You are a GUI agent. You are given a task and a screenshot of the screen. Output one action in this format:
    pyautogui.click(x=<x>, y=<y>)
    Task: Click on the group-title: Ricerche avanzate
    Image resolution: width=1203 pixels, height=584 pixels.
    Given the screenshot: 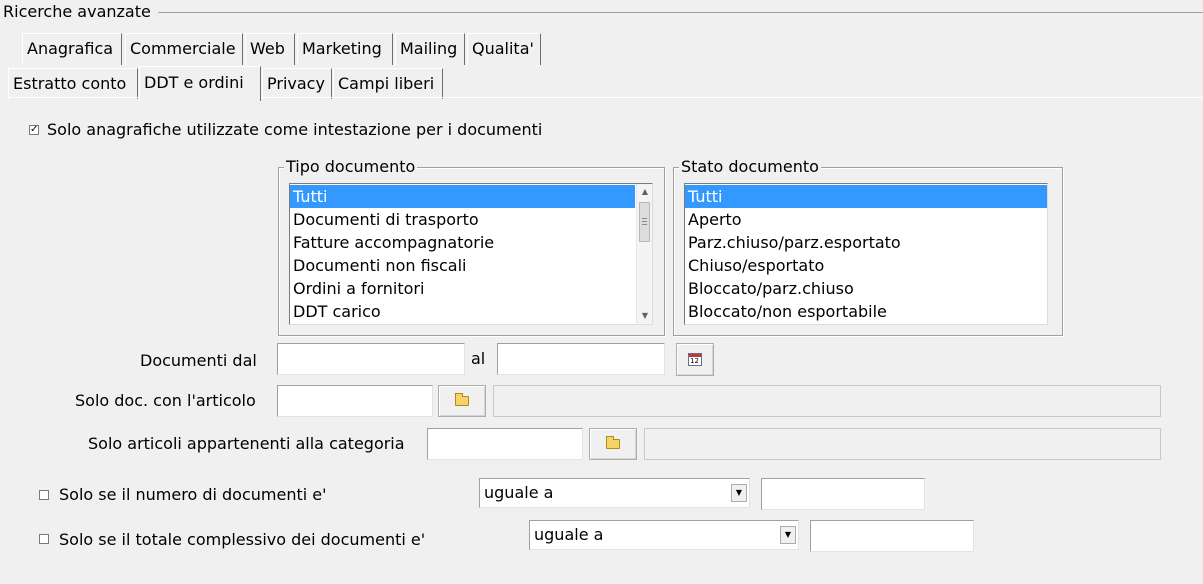 What is the action you would take?
    pyautogui.click(x=77, y=11)
    